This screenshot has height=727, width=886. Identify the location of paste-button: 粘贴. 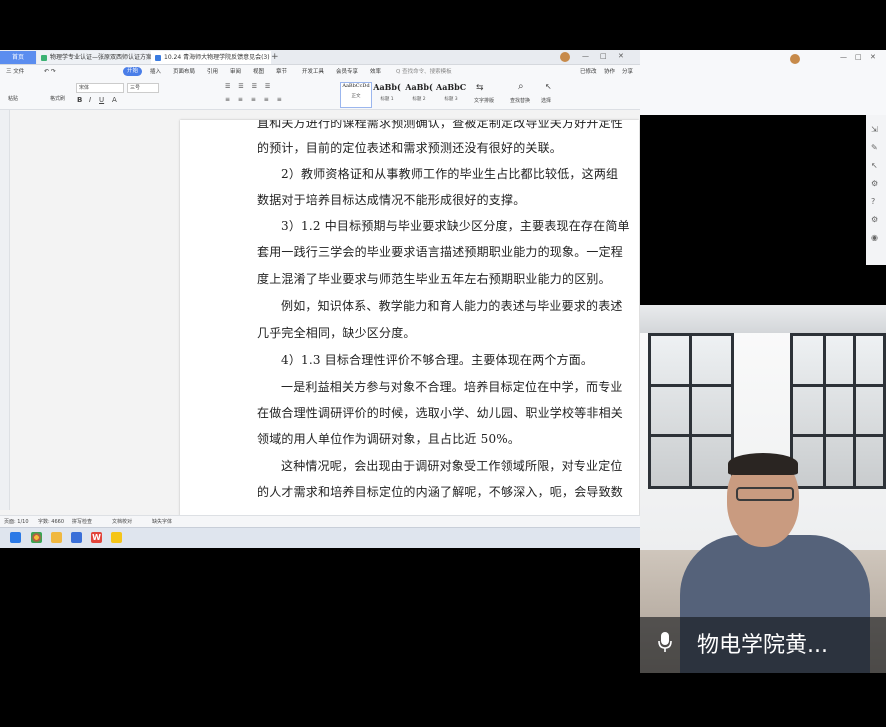
(13, 98).